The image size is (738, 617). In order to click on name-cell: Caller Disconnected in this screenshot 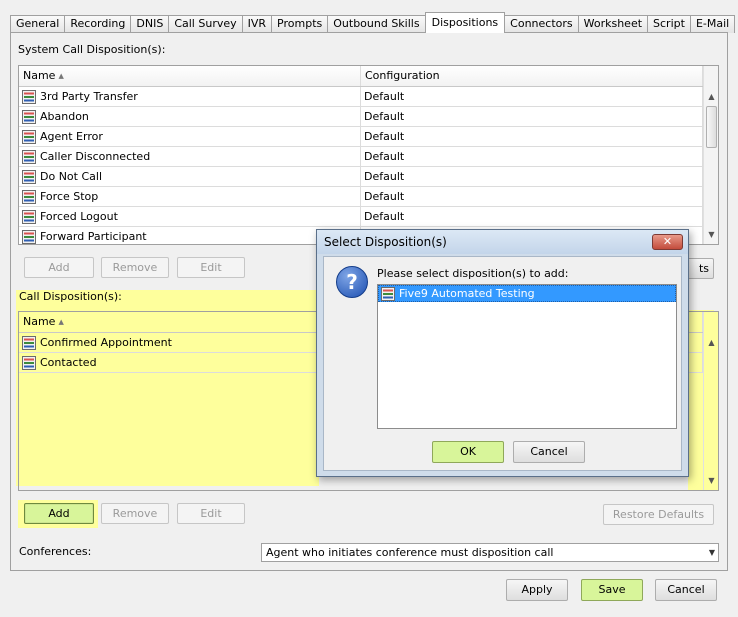, I will do `click(190, 156)`.